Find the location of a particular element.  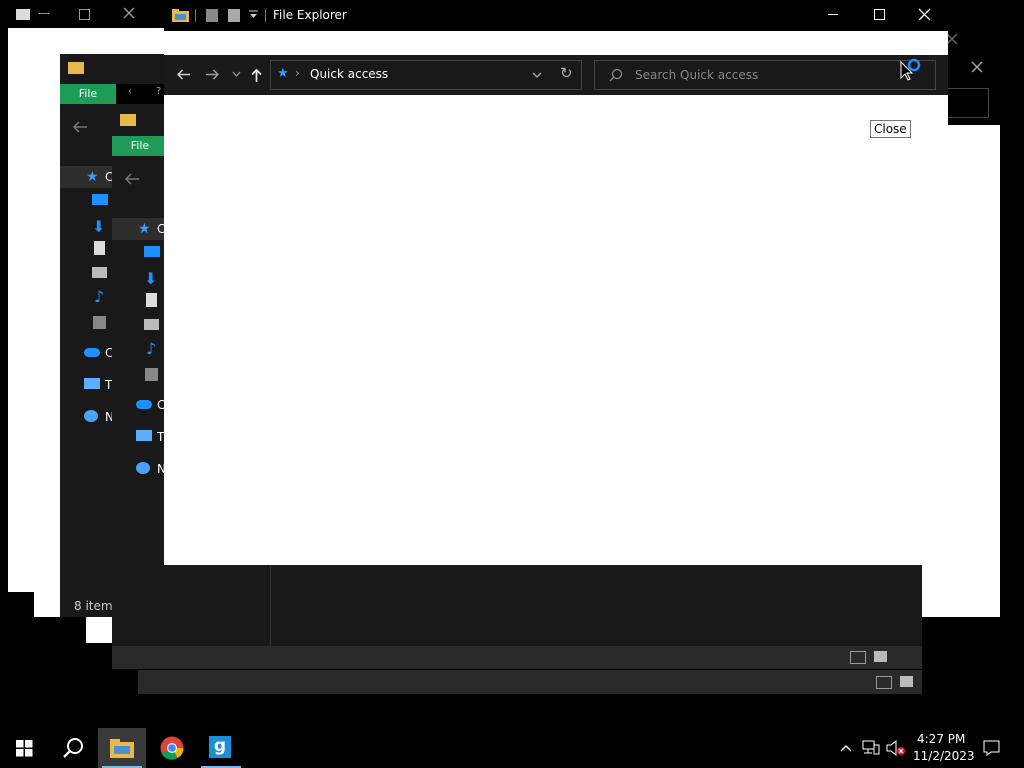

background-window-titlebar: — is located at coordinates (88, 14).